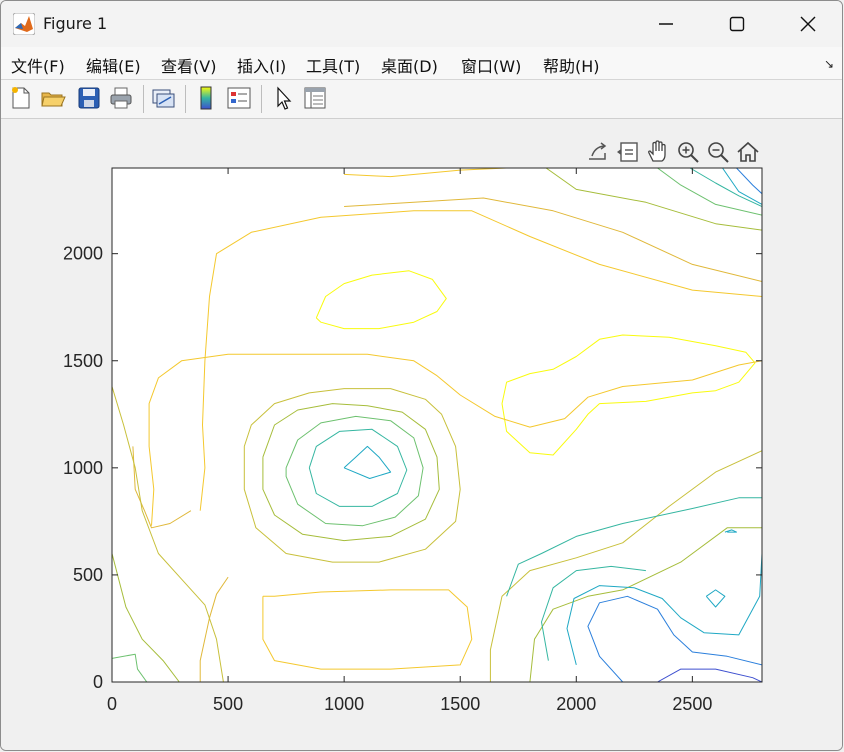 This screenshot has height=752, width=844. I want to click on x-tick-label-3: 1500, so click(460, 704).